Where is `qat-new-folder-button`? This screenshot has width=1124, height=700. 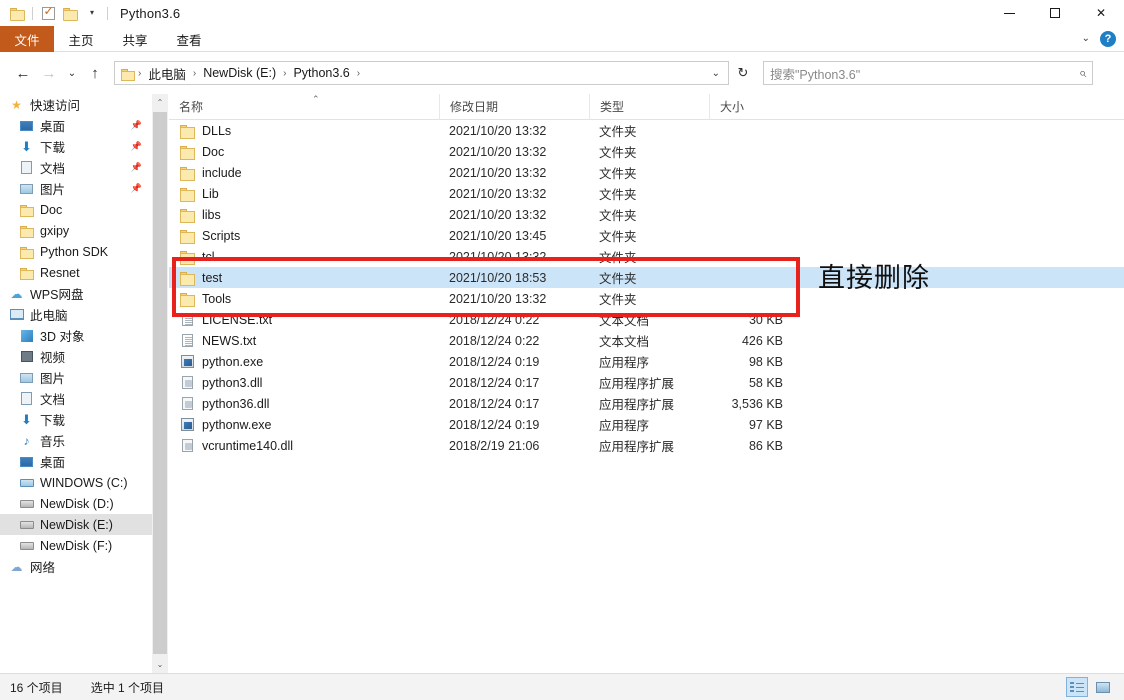
qat-new-folder-button is located at coordinates (70, 13).